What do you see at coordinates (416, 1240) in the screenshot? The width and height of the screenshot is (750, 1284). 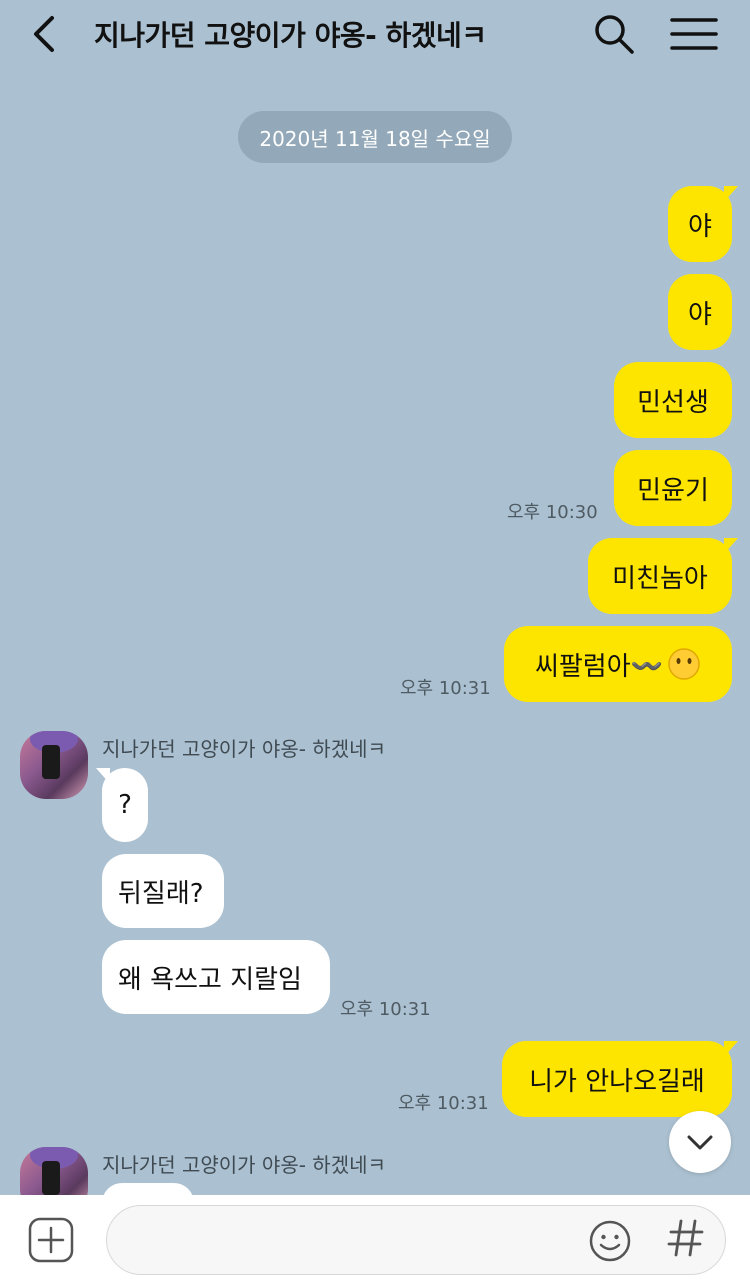 I see `message-input` at bounding box center [416, 1240].